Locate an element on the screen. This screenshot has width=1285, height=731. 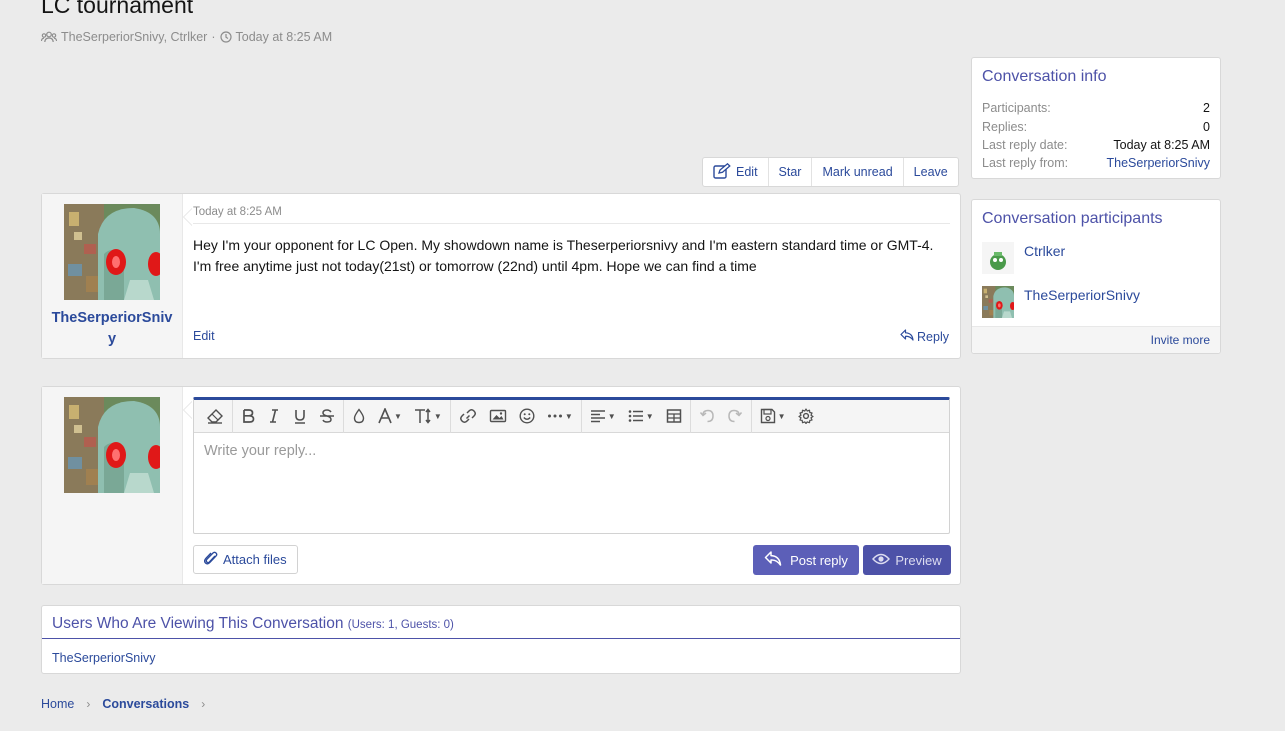
undo-icon is located at coordinates (707, 416).